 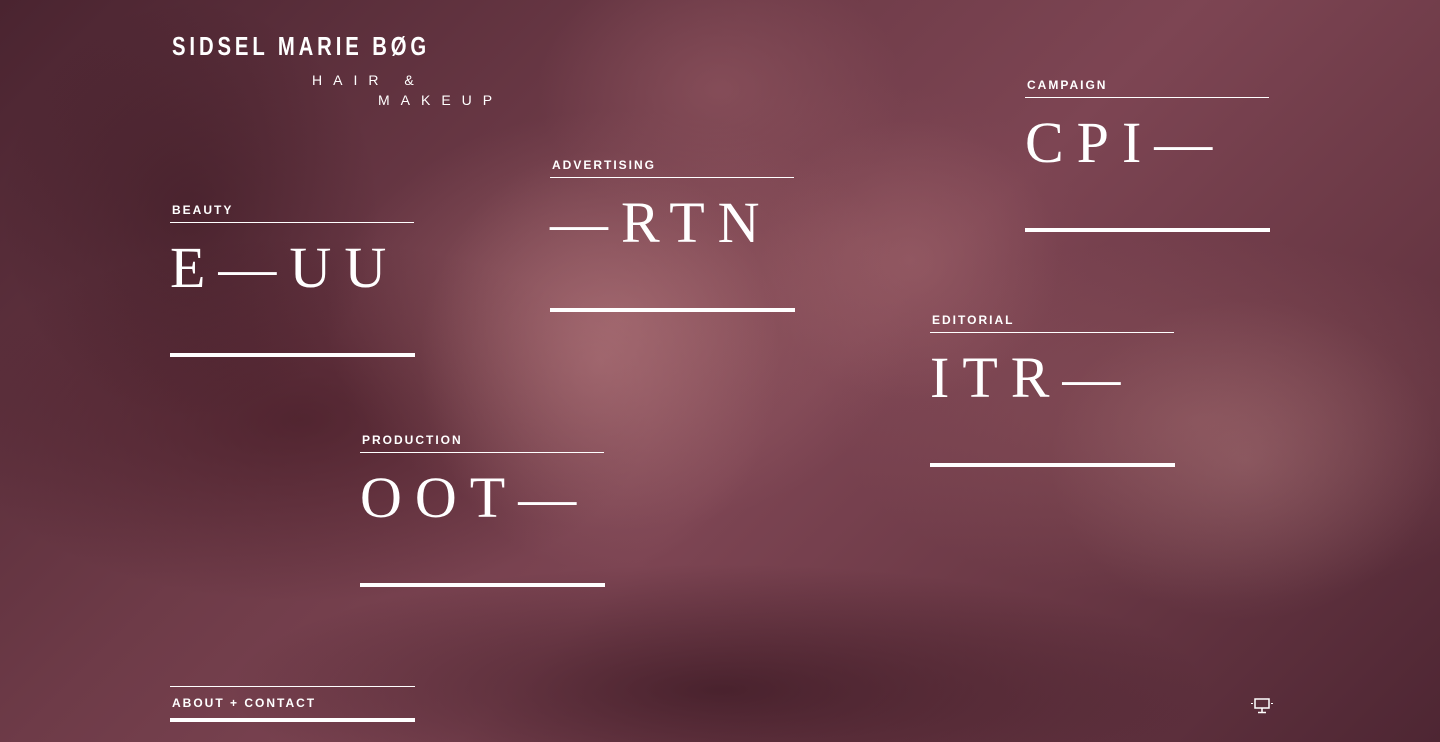 What do you see at coordinates (604, 165) in the screenshot?
I see `nav-tile-label: ADVERTISING` at bounding box center [604, 165].